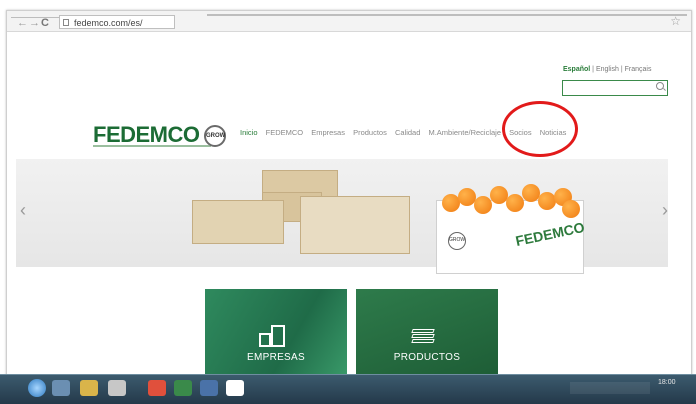  Describe the element at coordinates (249, 132) in the screenshot. I see `menu-item-inicio: Inicio` at that location.